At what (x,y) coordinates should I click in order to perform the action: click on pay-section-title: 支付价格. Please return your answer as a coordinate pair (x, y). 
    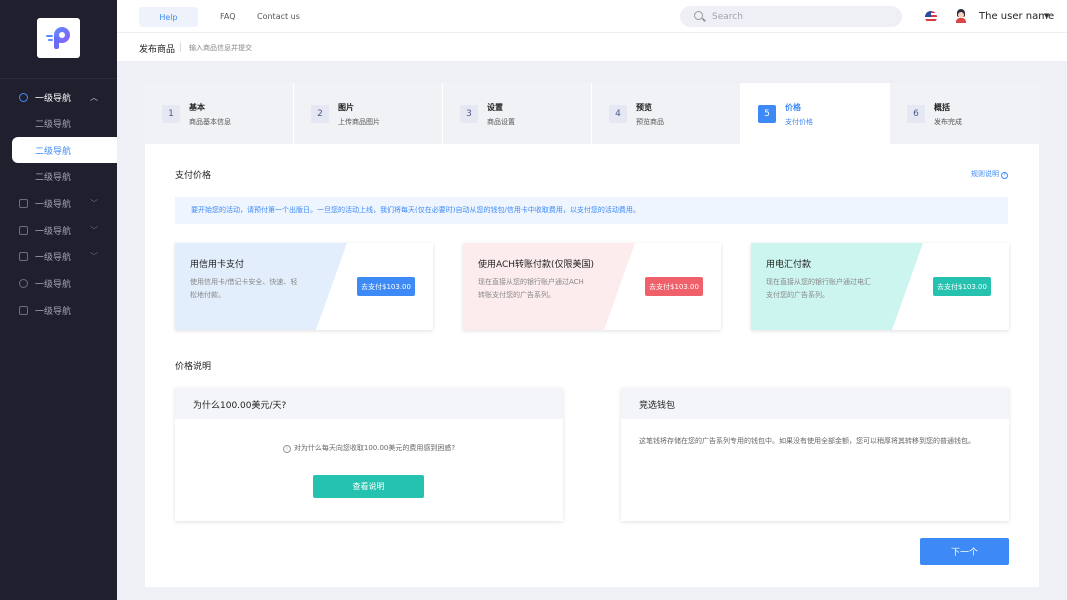
    Looking at the image, I should click on (193, 176).